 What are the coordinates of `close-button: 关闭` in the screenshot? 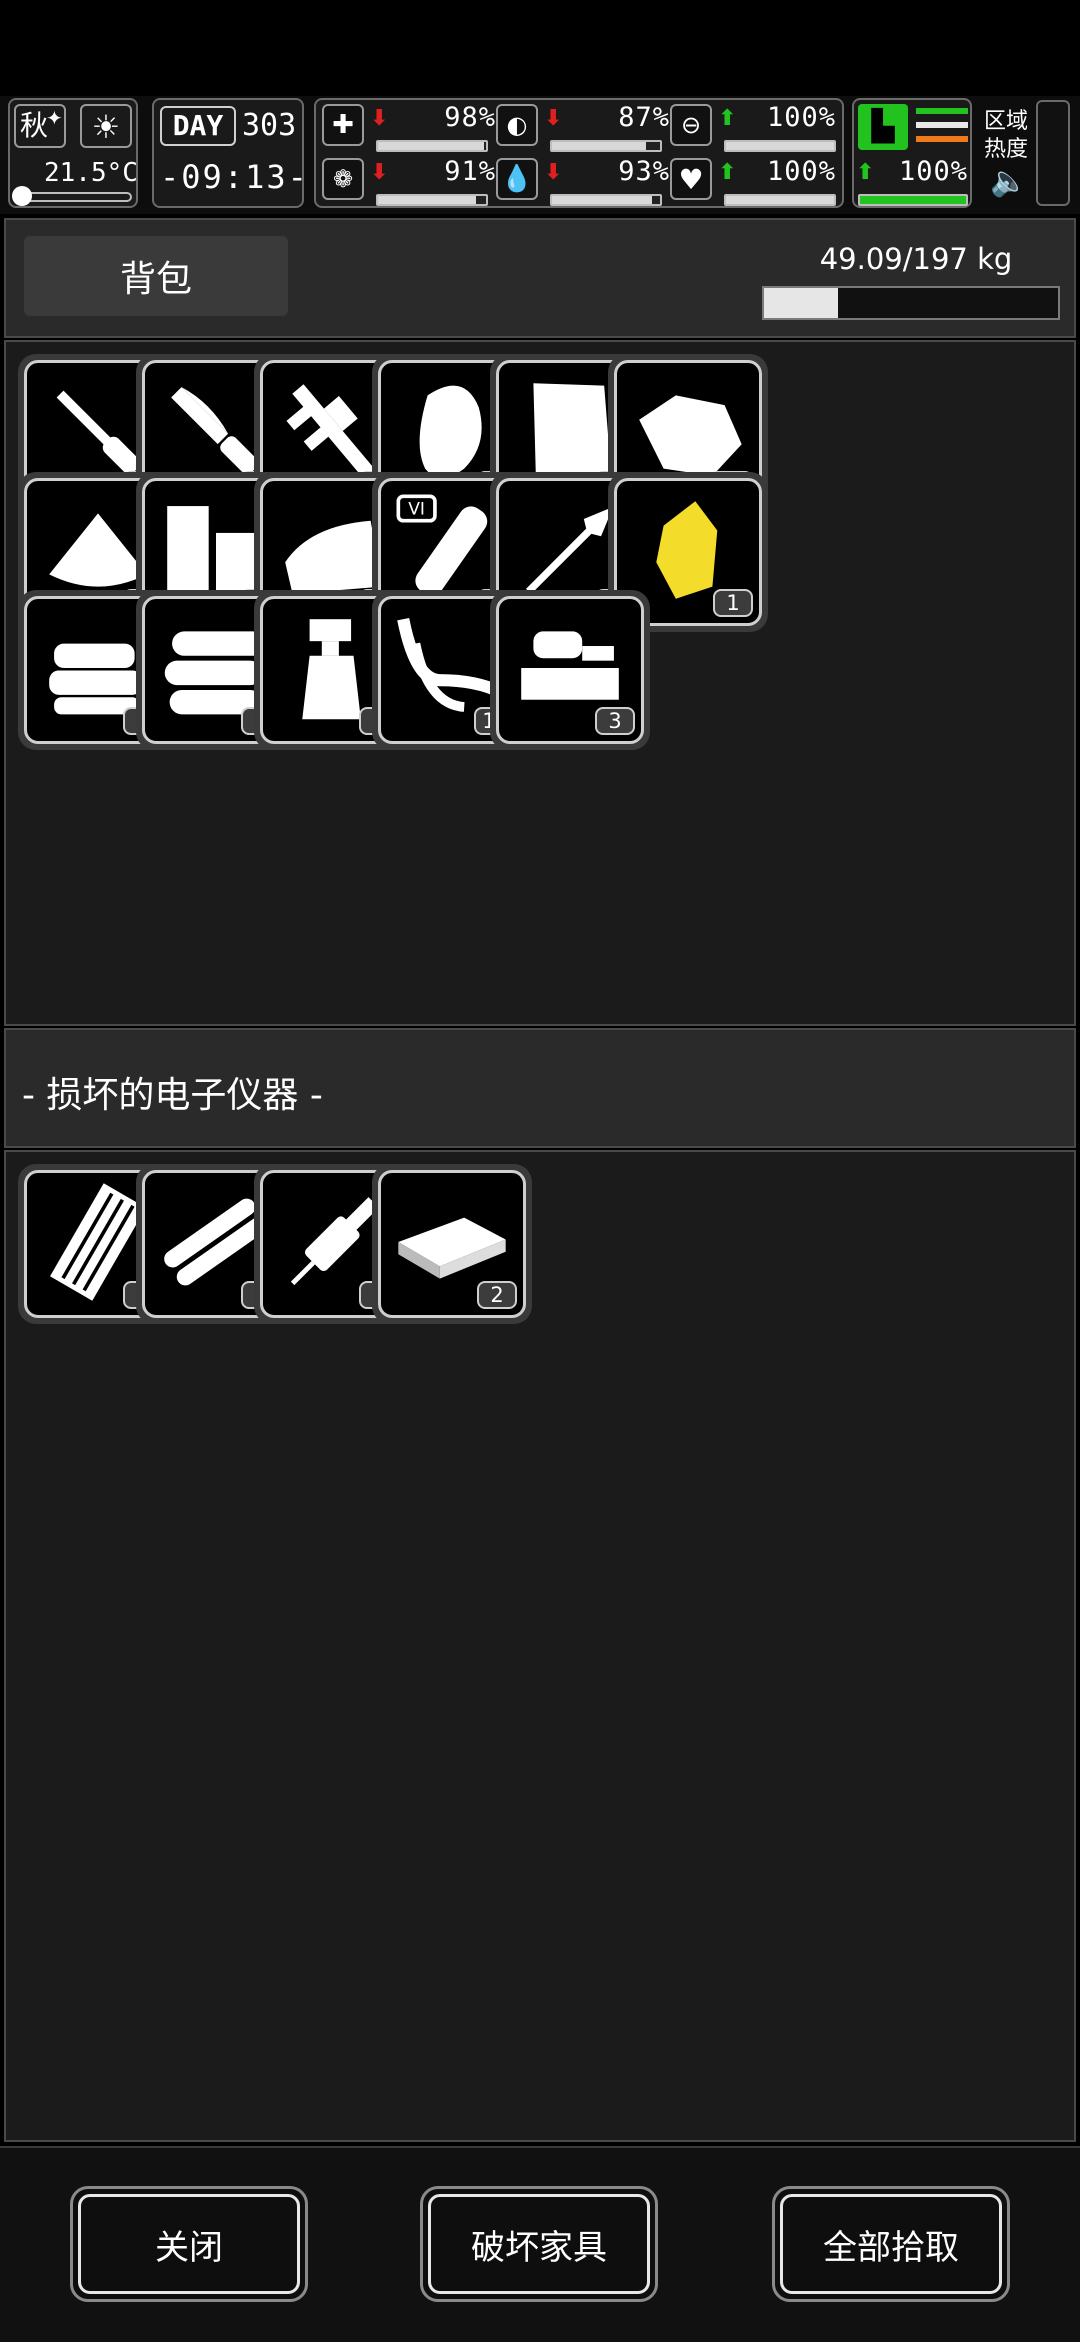 It's located at (189, 2244).